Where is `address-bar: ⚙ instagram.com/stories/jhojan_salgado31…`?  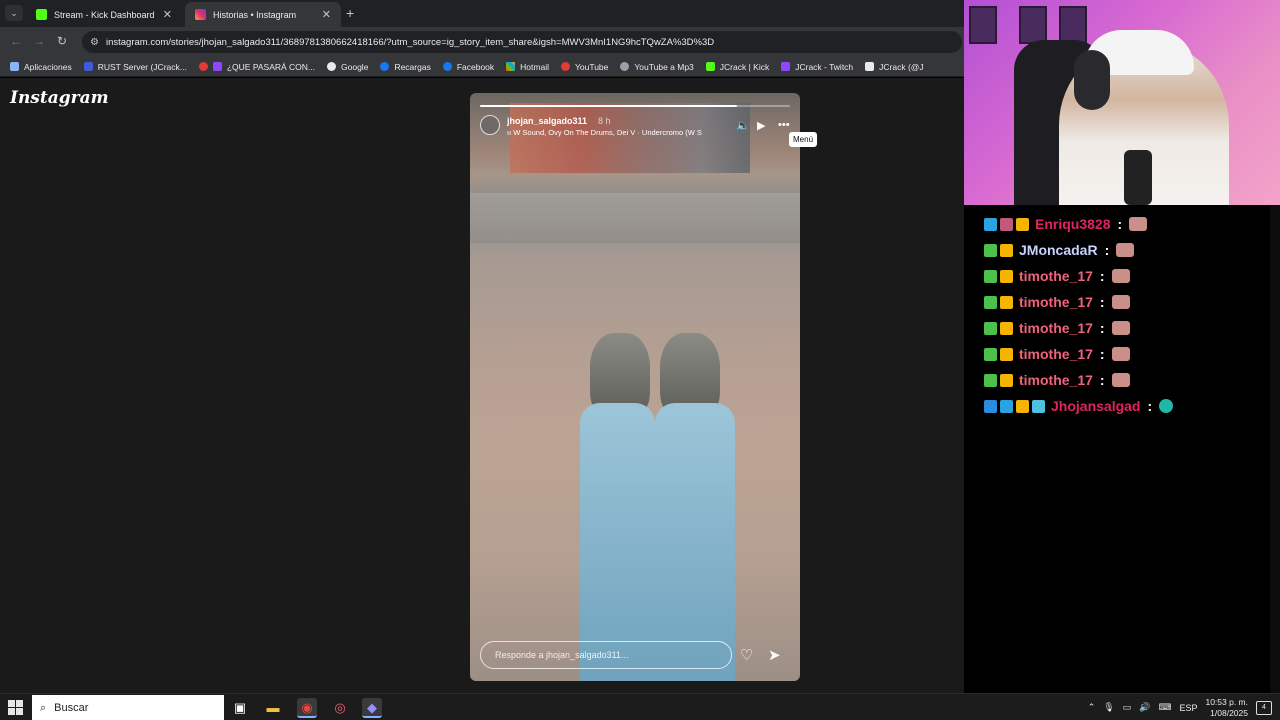 address-bar: ⚙ instagram.com/stories/jhojan_salgado31… is located at coordinates (522, 42).